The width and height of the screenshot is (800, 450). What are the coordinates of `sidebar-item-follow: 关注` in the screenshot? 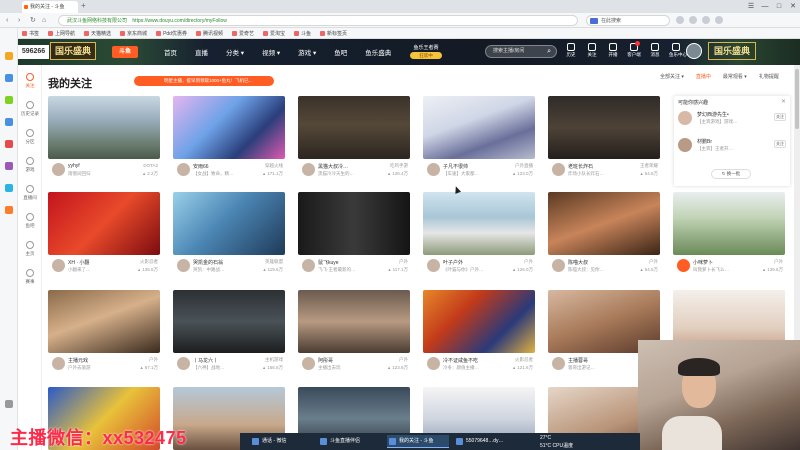 It's located at (30, 81).